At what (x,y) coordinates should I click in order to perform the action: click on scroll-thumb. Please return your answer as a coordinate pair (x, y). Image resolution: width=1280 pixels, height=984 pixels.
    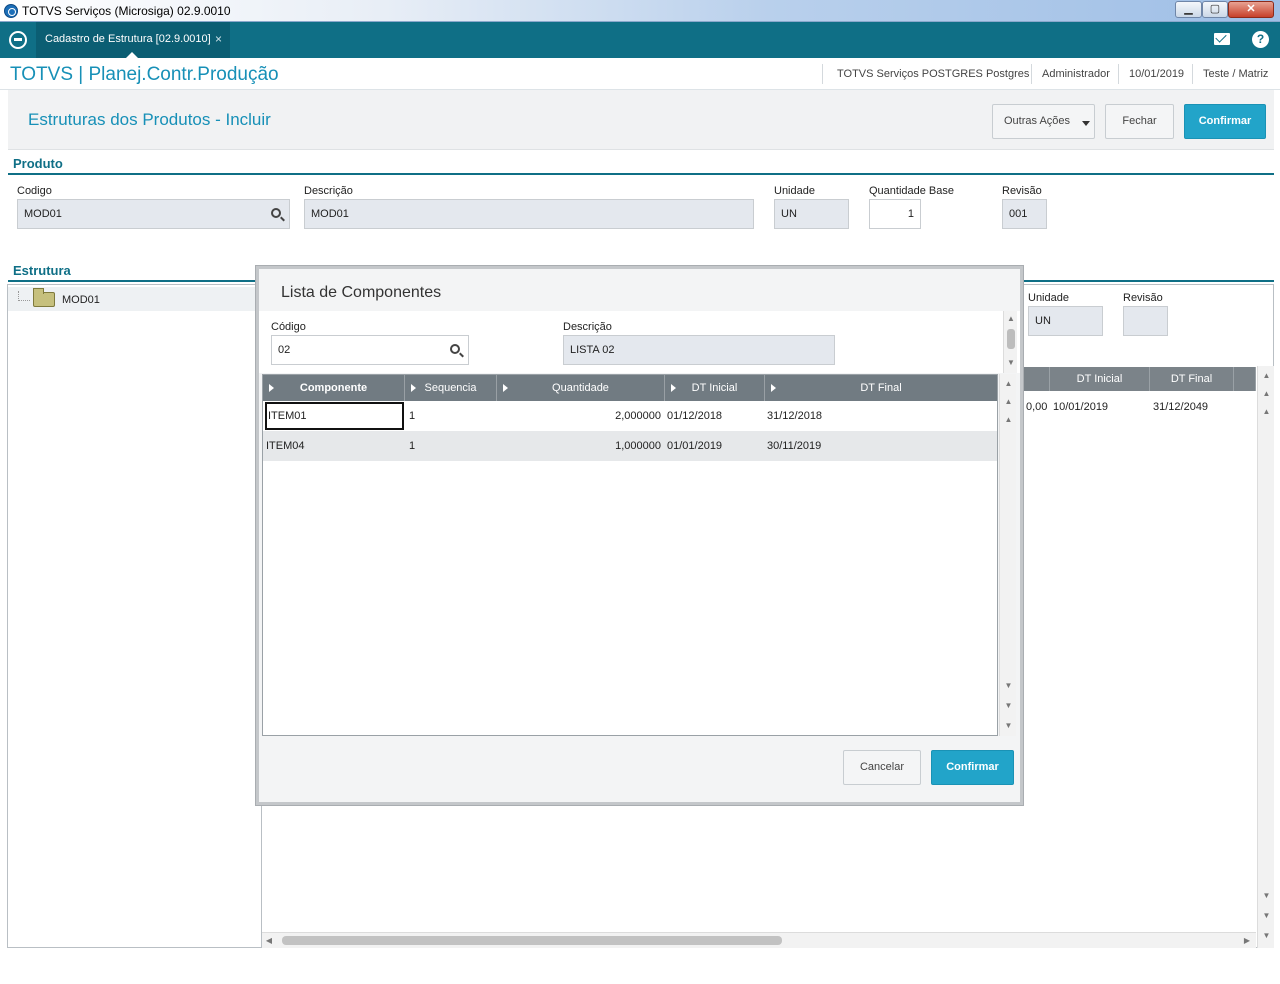
    Looking at the image, I should click on (1011, 339).